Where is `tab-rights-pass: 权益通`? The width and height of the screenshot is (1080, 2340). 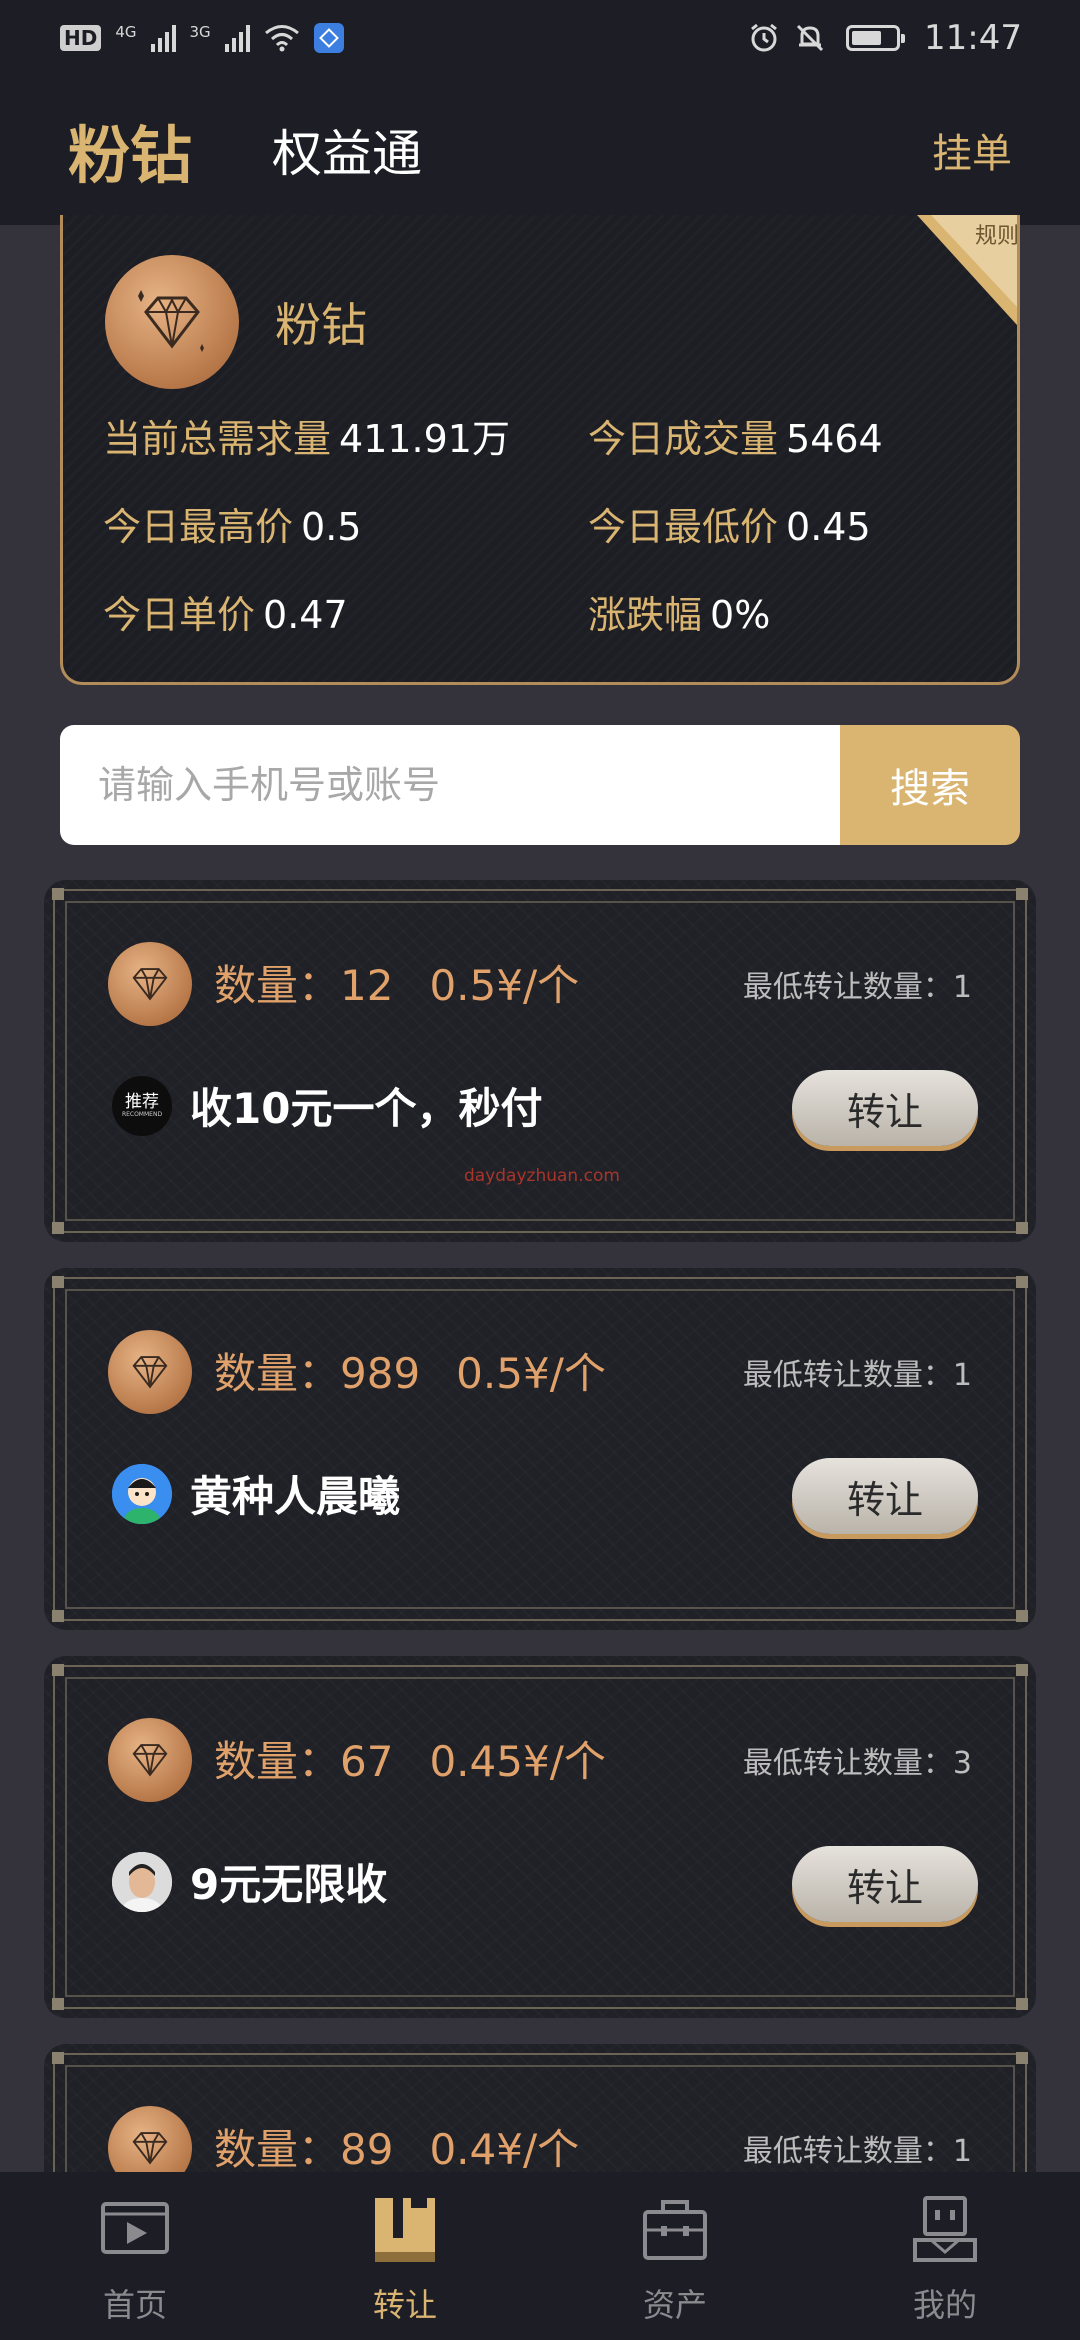
tab-rights-pass: 权益通 is located at coordinates (347, 150).